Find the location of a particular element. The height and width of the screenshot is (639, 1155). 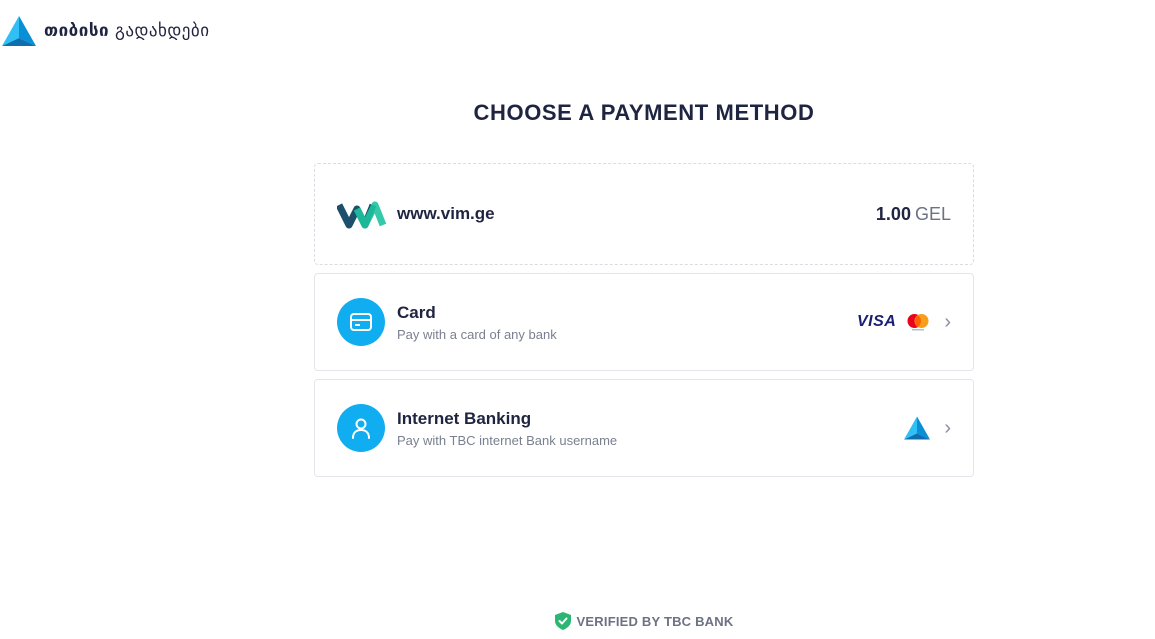

verified-text: VERIFIED BY TBC BANK is located at coordinates (655, 621).